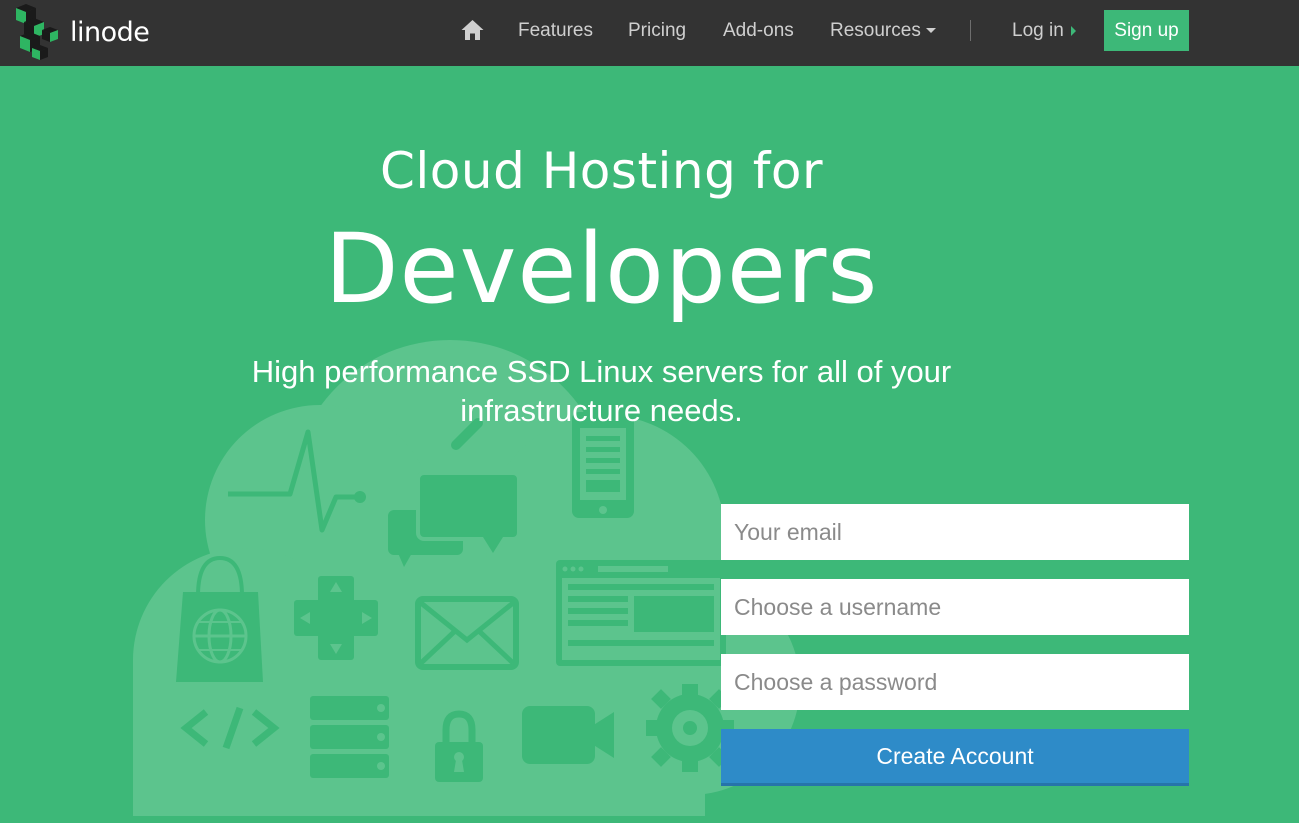 This screenshot has height=823, width=1299. Describe the element at coordinates (930, 31) in the screenshot. I see `caret-down-icon` at that location.